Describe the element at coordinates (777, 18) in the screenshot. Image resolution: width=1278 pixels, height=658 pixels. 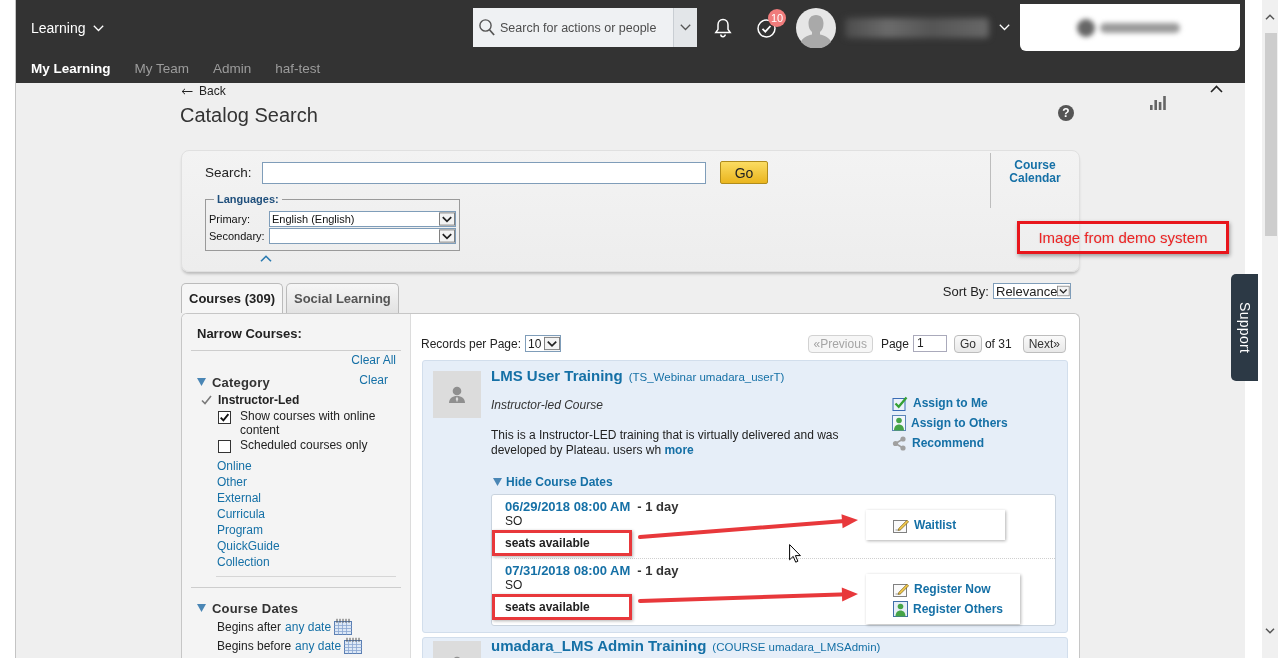
I see `notification-badge: 10` at that location.